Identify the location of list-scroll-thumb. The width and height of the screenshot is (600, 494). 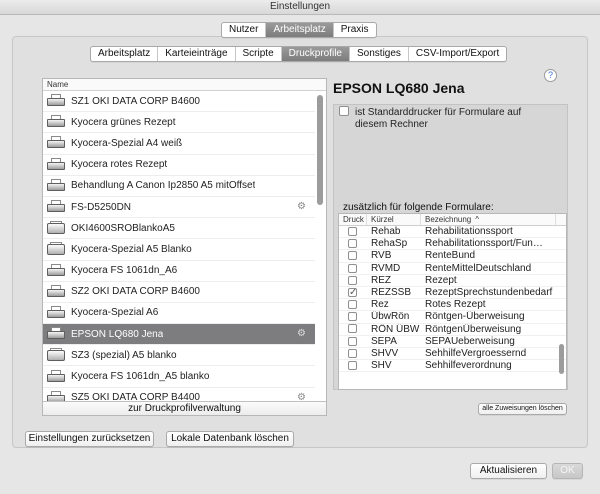
(320, 150).